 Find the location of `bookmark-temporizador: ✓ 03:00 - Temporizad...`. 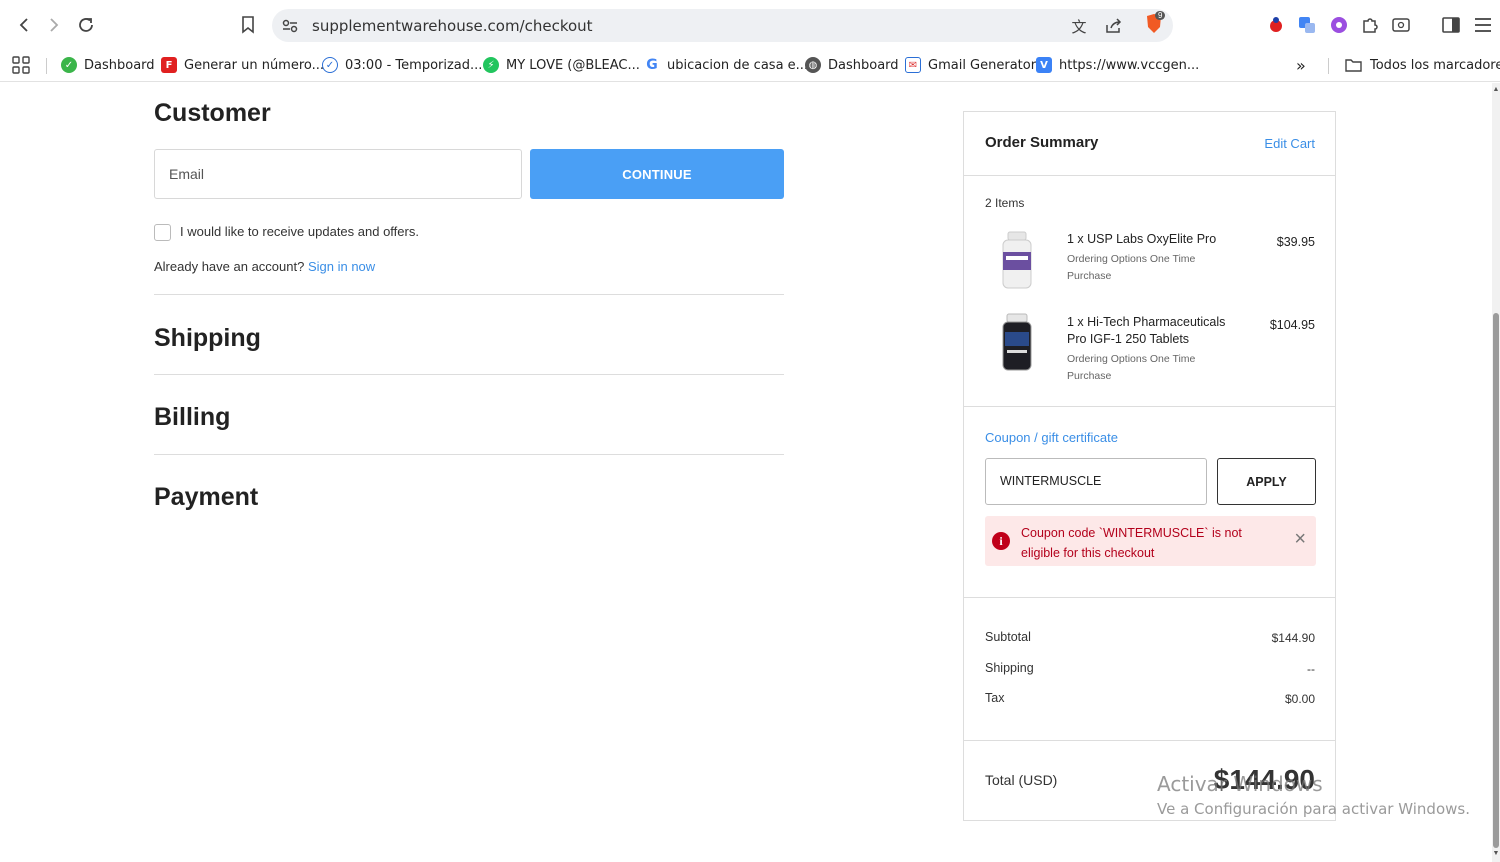

bookmark-temporizador: ✓ 03:00 - Temporizad... is located at coordinates (402, 65).